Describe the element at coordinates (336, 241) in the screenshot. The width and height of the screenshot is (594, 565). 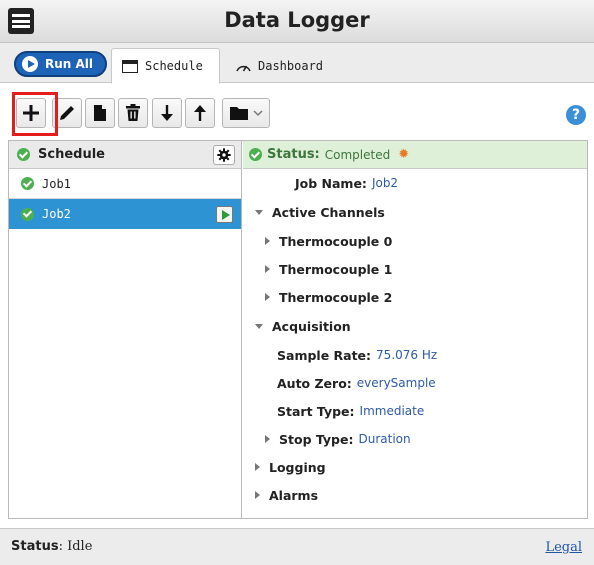
I see `channel-label: Thermocouple 0` at that location.